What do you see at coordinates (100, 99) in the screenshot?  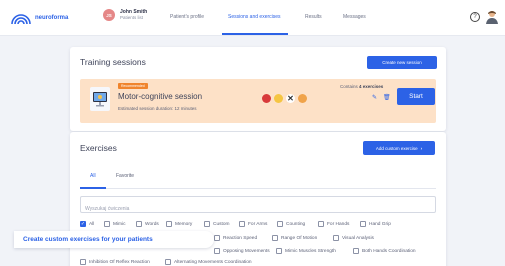 I see `session-thumbnail-icon` at bounding box center [100, 99].